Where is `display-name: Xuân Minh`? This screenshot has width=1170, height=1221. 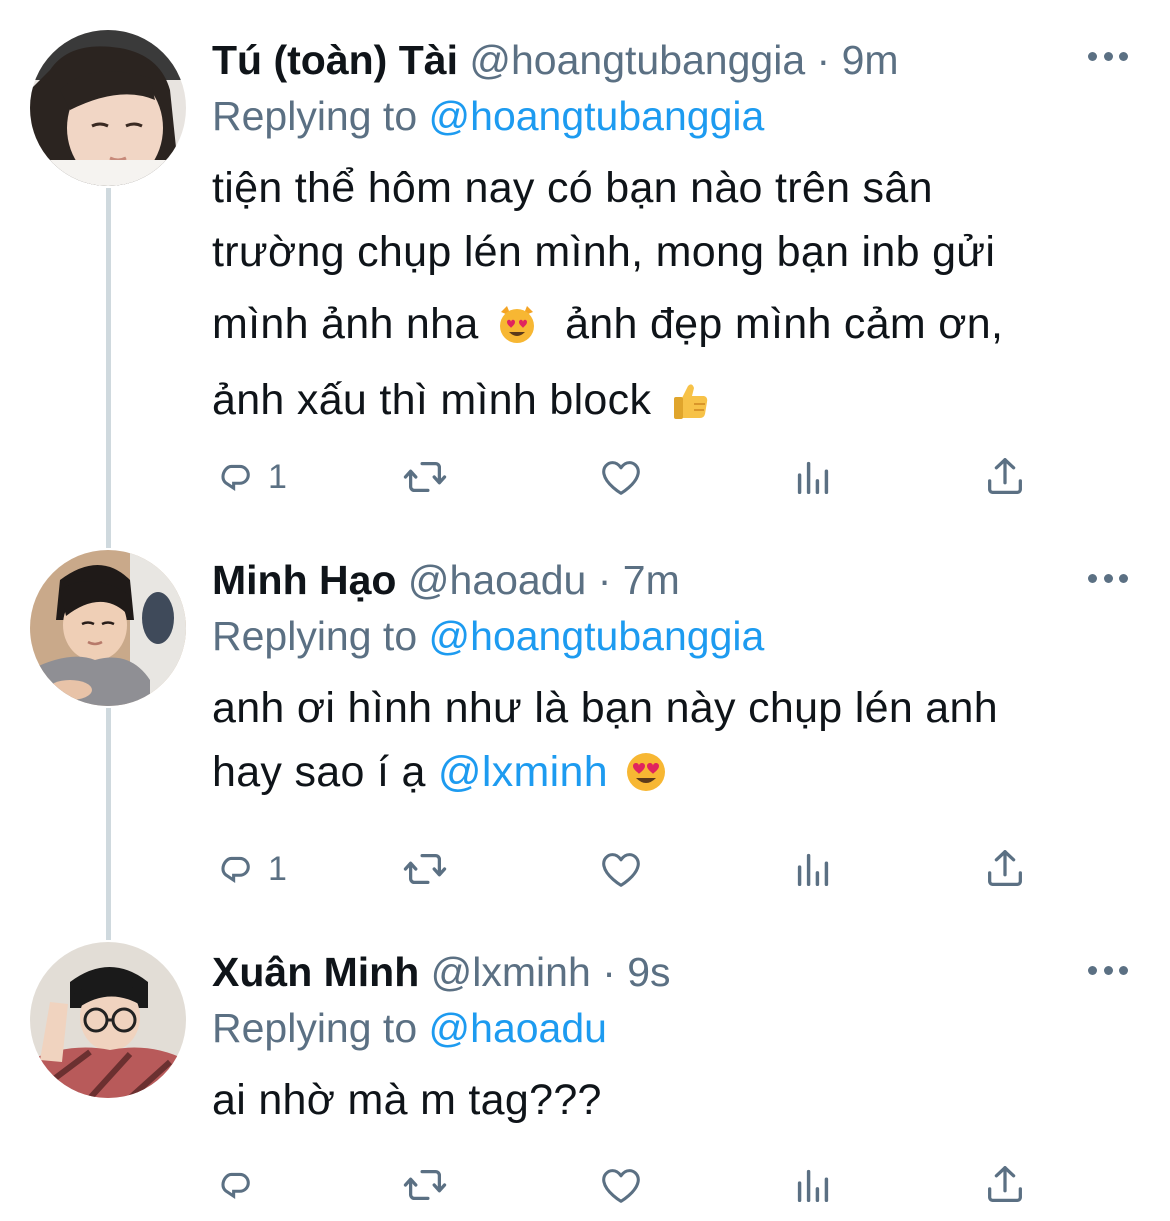
display-name: Xuân Minh is located at coordinates (315, 972).